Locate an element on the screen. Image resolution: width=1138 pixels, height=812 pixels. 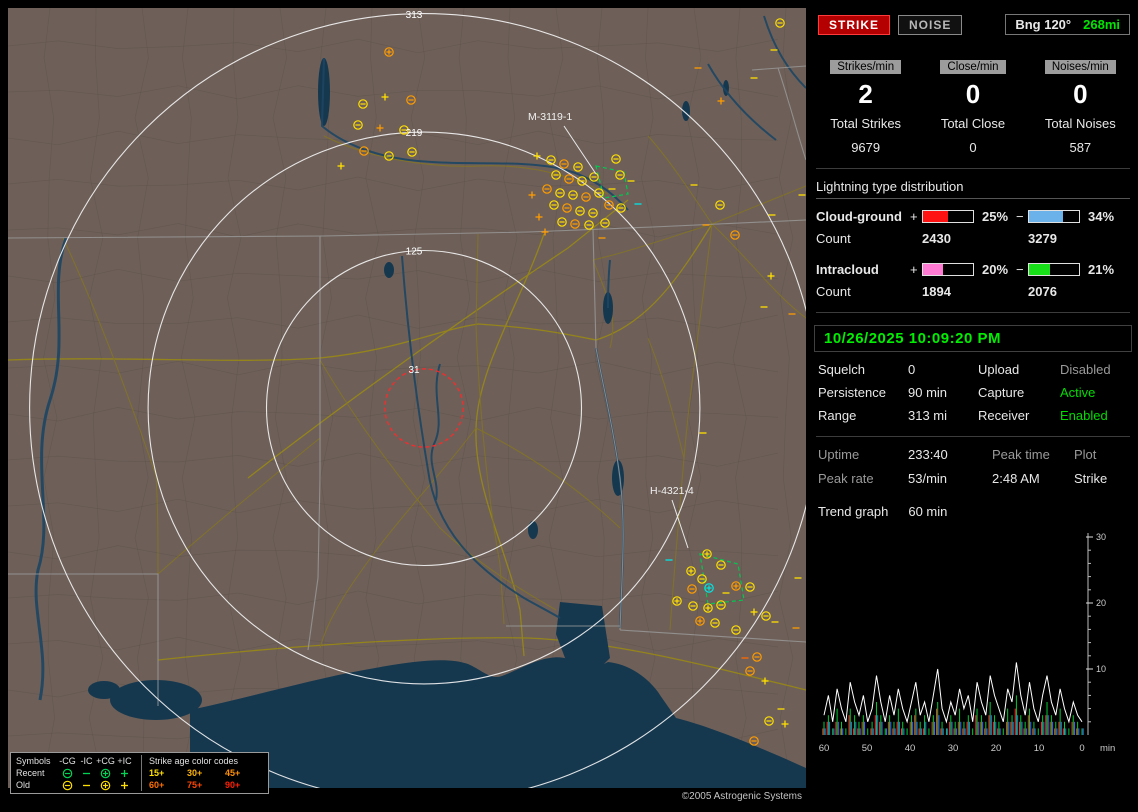
noises-per-min: Noises/min 0 is located at coordinates (1080, 83).